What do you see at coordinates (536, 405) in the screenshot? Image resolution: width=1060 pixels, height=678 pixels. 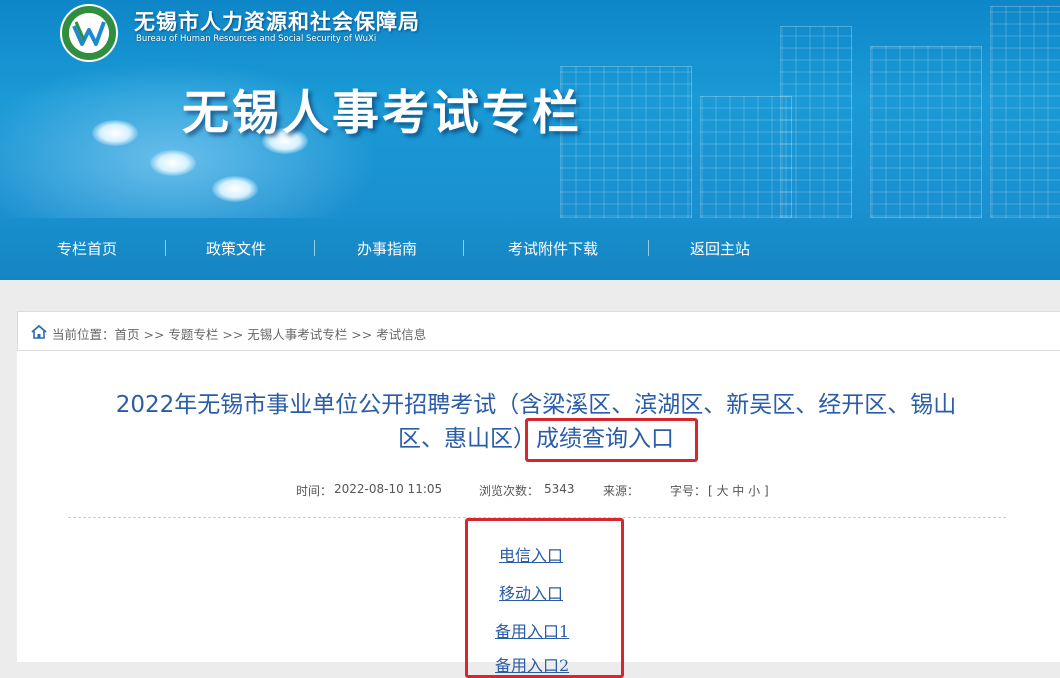 I see `article-title-line1: 2022年无锡市事业单位公开招聘考试（含梁溪区、滨湖区、新吴区、经开区、锡山` at bounding box center [536, 405].